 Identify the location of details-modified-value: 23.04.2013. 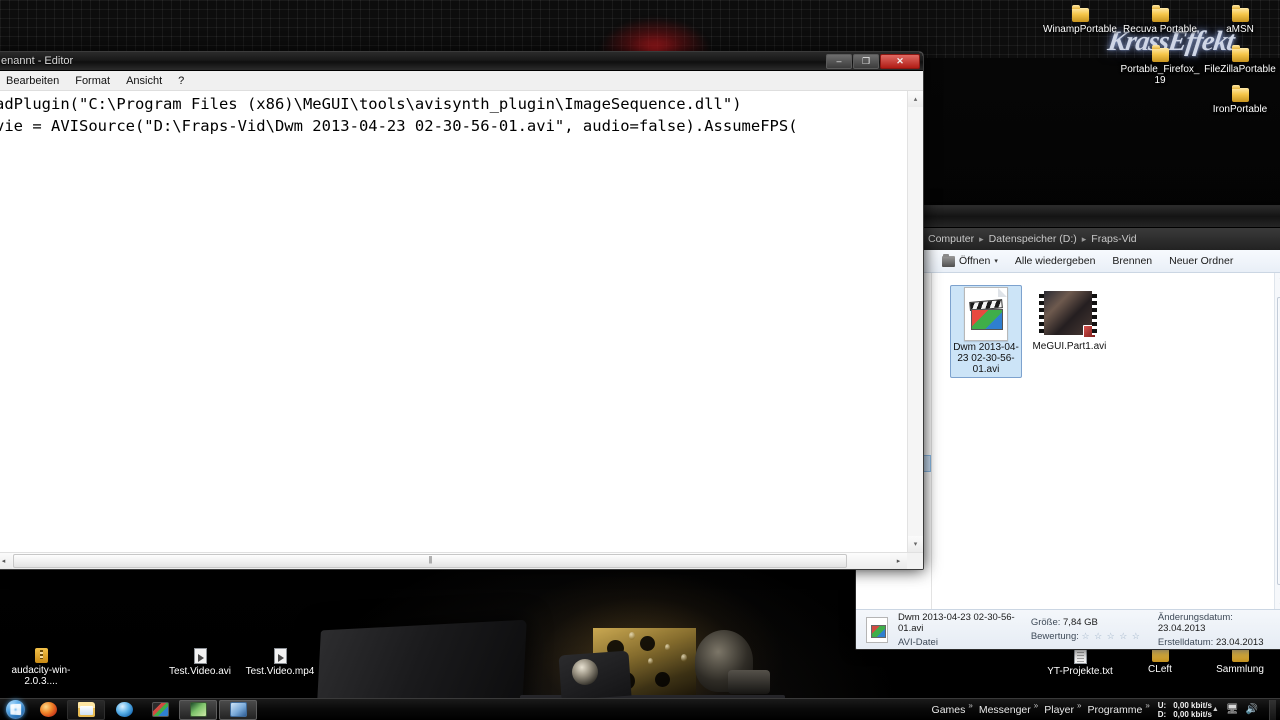
(1181, 628).